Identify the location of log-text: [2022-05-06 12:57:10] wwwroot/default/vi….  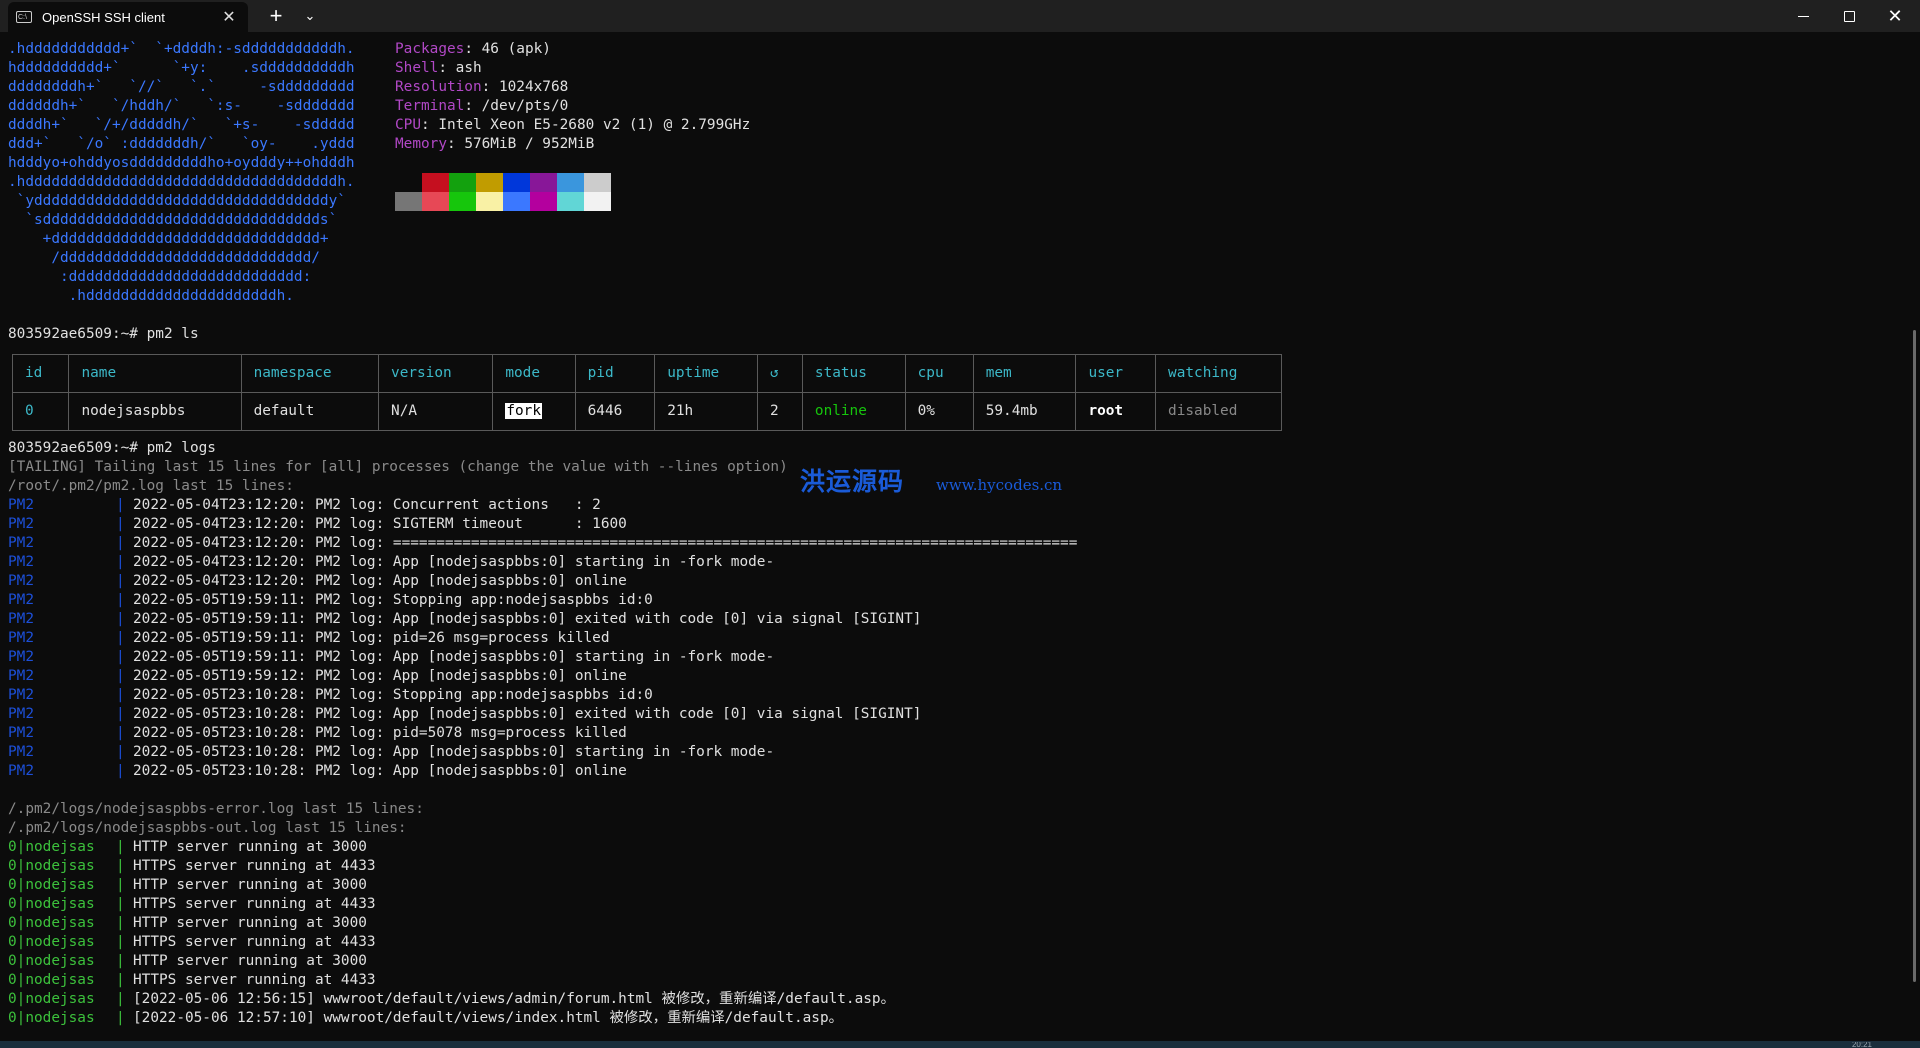
(488, 1018).